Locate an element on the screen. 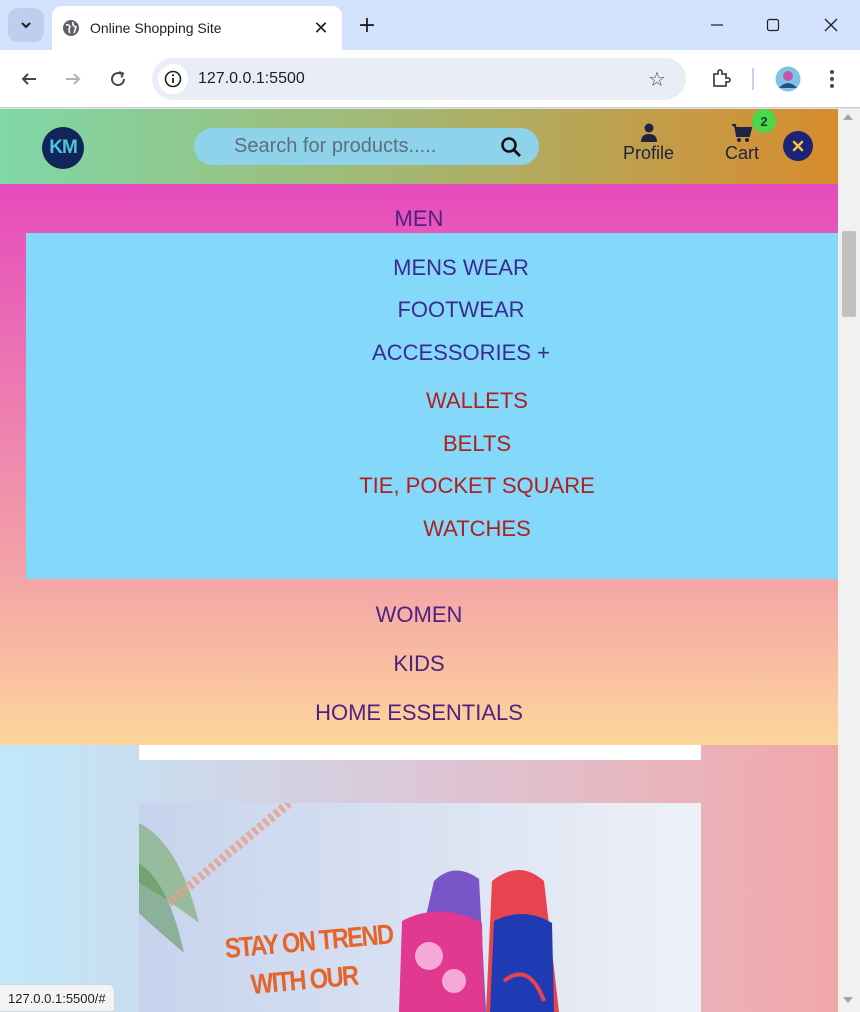 Image resolution: width=860 pixels, height=1012 pixels. browser-menu-button is located at coordinates (832, 79).